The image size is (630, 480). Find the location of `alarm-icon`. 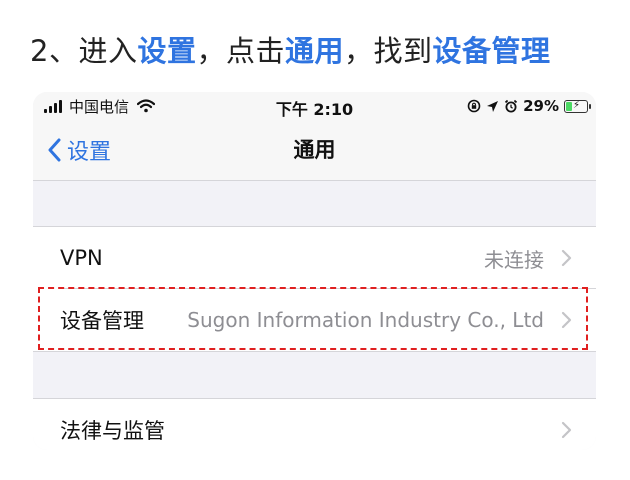

alarm-icon is located at coordinates (511, 106).